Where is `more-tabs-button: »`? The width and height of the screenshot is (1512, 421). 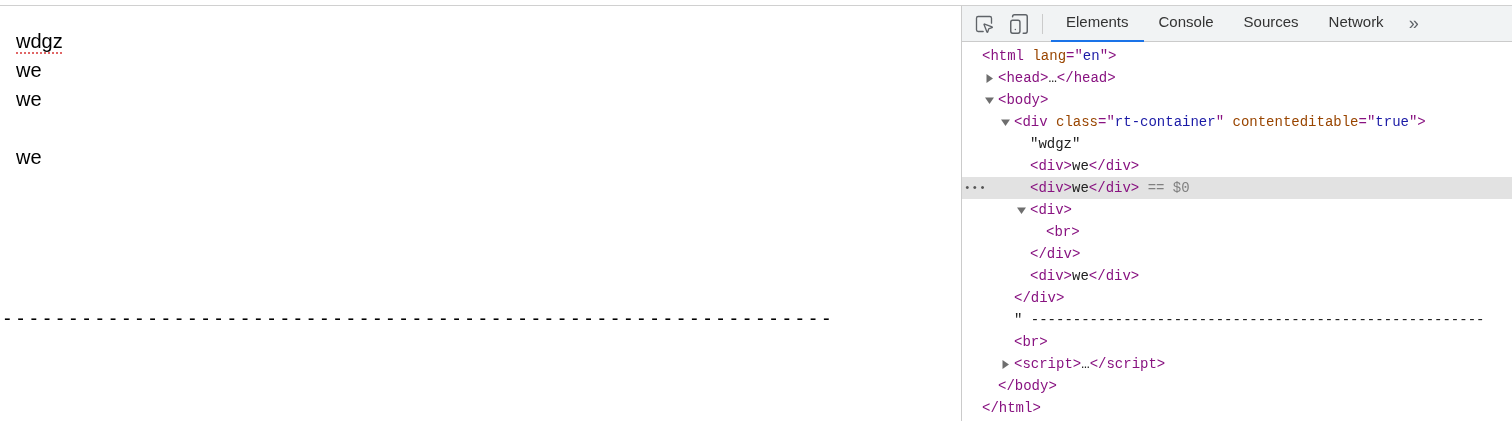
more-tabs-button: » is located at coordinates (1413, 23).